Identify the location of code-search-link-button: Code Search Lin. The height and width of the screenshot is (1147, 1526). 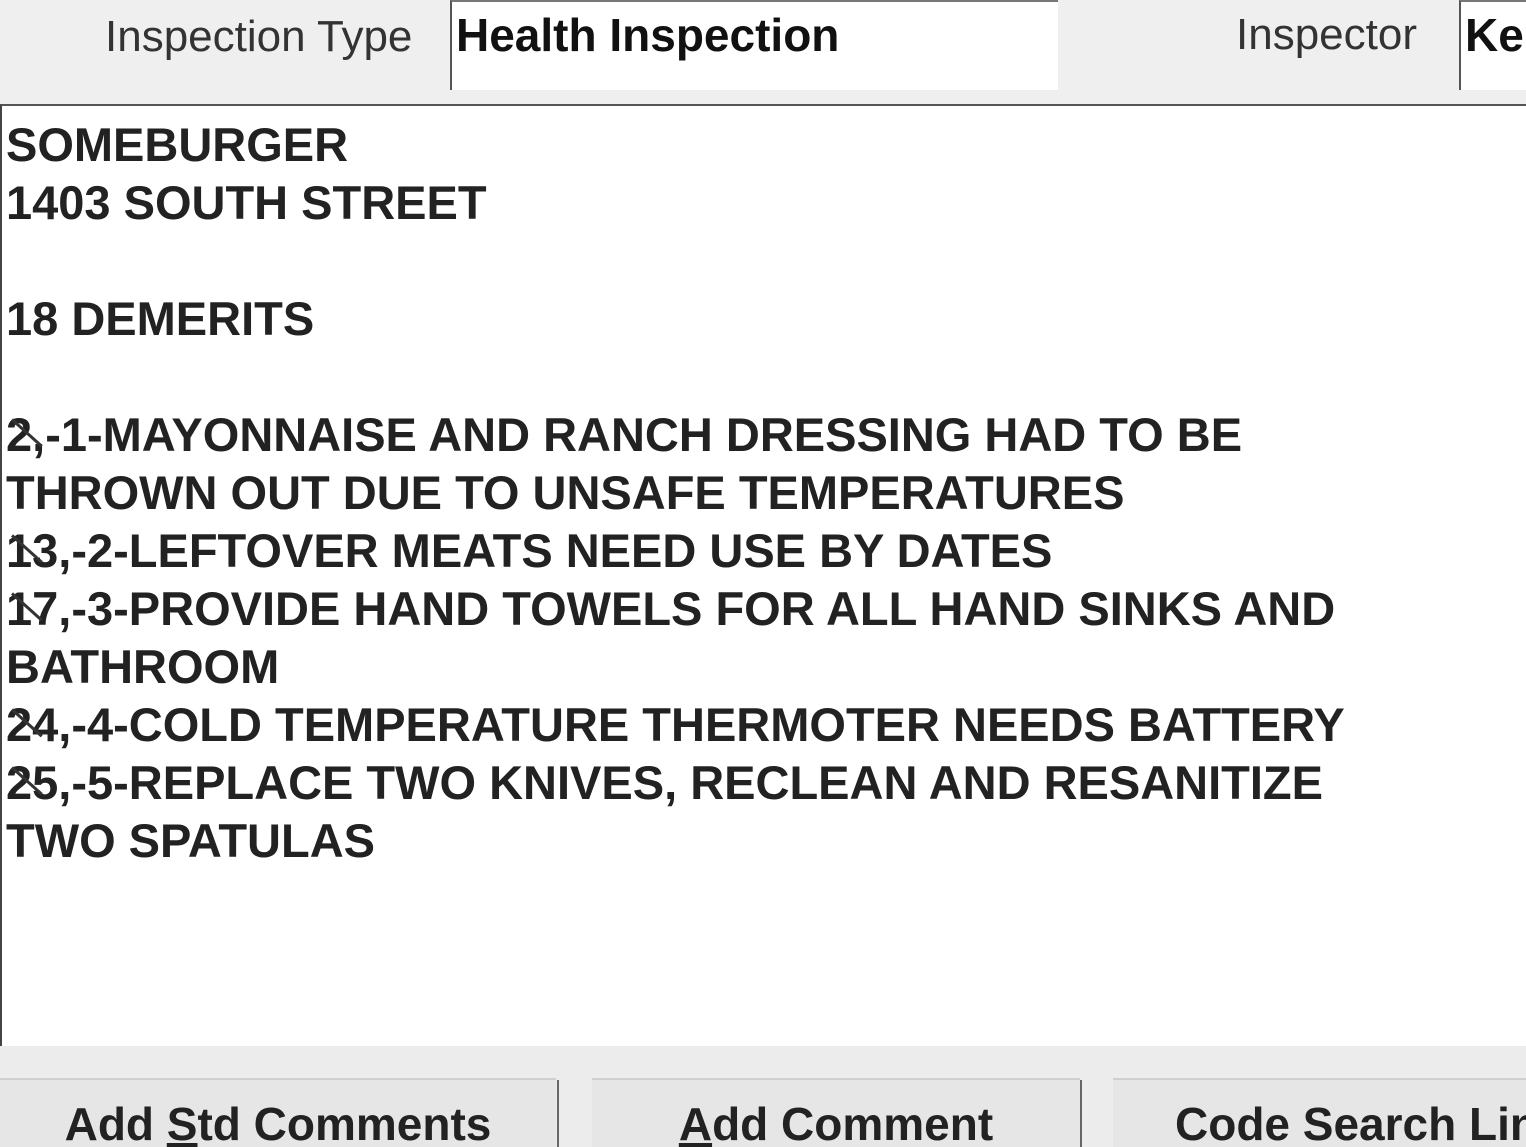
(1319, 1112).